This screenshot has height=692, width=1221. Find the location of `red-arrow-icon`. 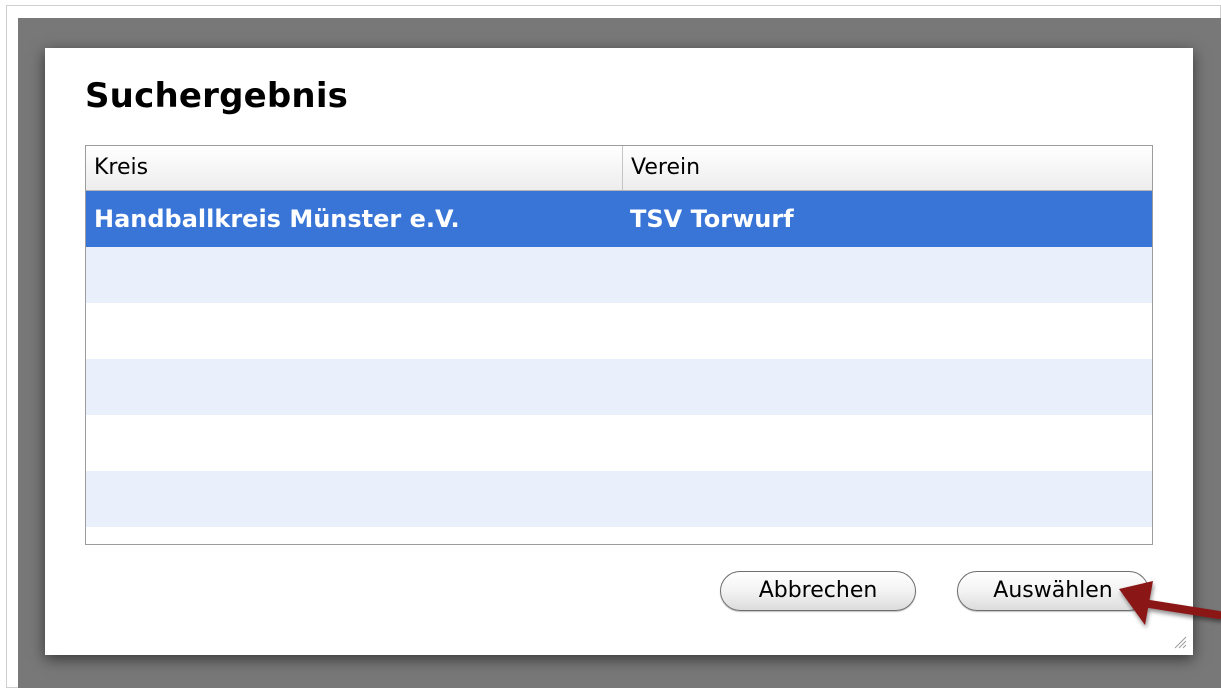

red-arrow-icon is located at coordinates (1170, 603).